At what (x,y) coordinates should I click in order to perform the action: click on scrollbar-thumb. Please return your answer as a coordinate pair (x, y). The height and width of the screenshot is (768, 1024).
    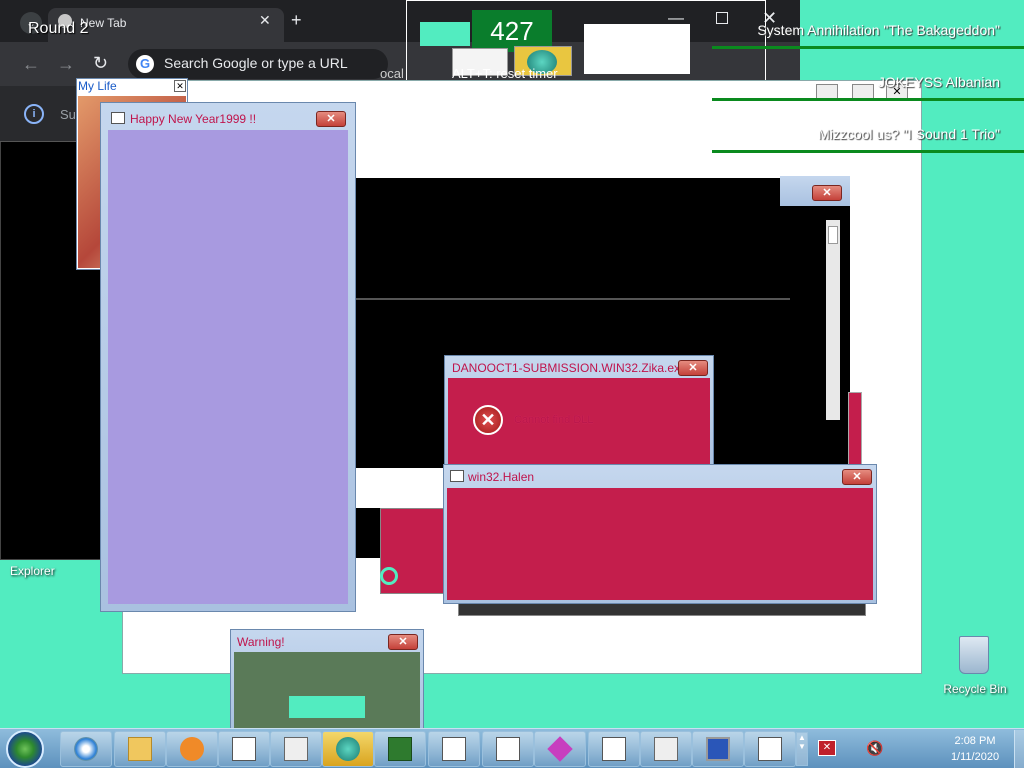
    Looking at the image, I should click on (833, 235).